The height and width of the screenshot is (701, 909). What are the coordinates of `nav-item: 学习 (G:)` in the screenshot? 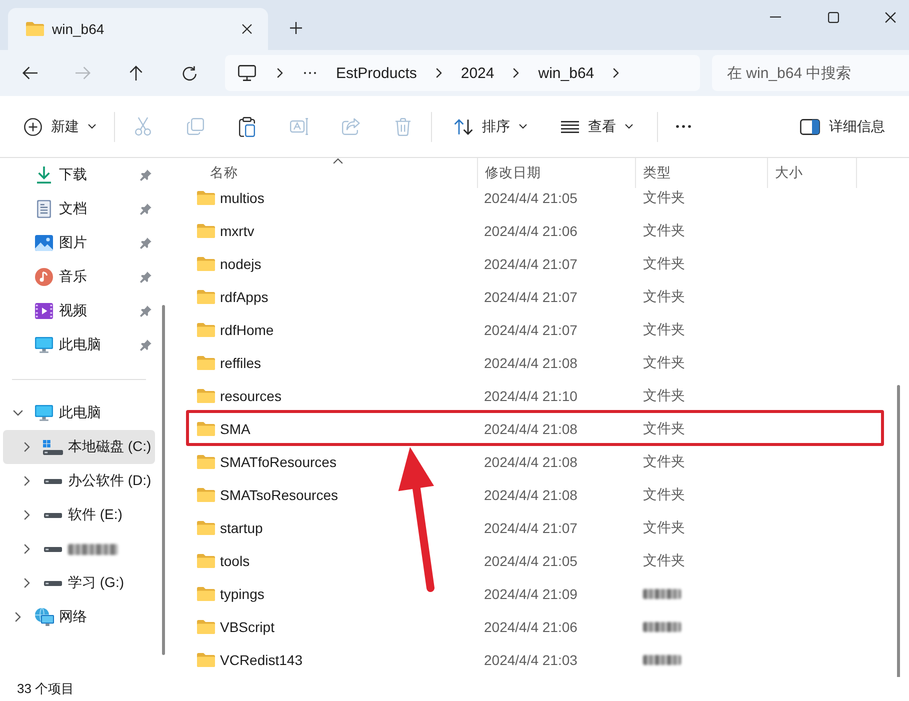 It's located at (79, 583).